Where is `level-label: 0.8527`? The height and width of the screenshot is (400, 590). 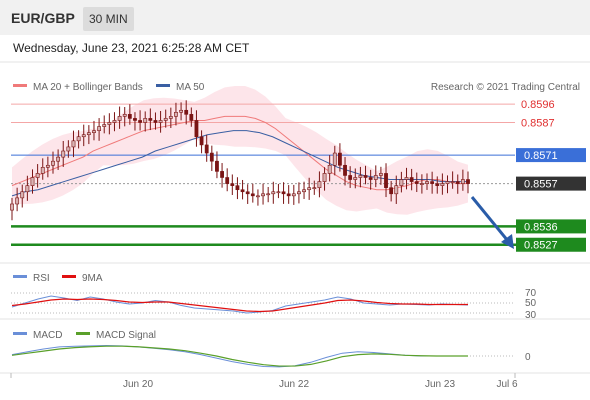
level-label: 0.8527 is located at coordinates (541, 246).